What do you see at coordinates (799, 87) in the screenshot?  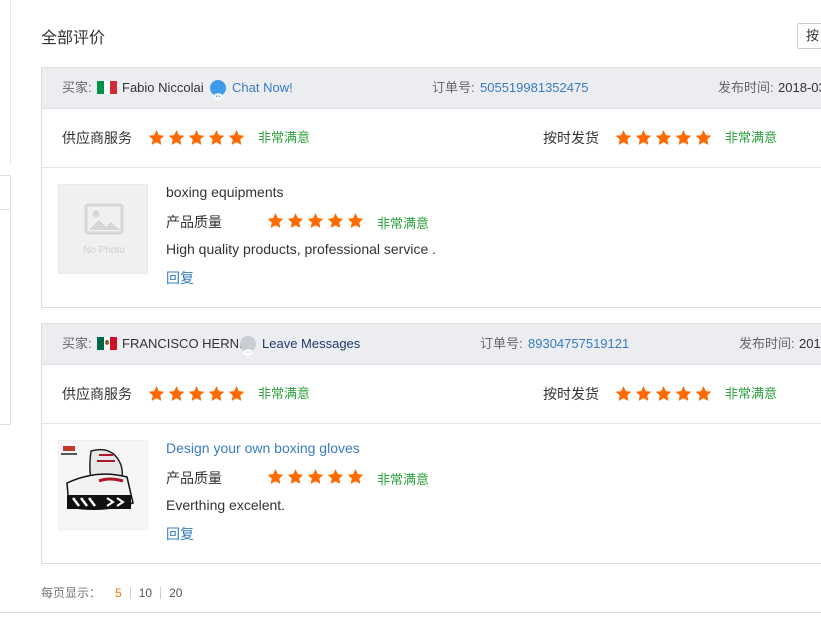 I see `published-time: 2018-03` at bounding box center [799, 87].